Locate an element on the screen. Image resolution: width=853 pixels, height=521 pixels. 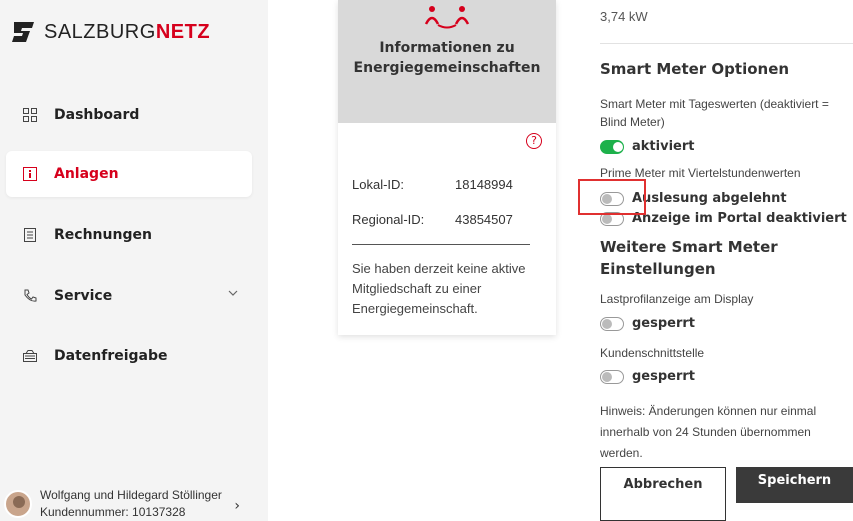
help-icon: ? is located at coordinates (534, 141).